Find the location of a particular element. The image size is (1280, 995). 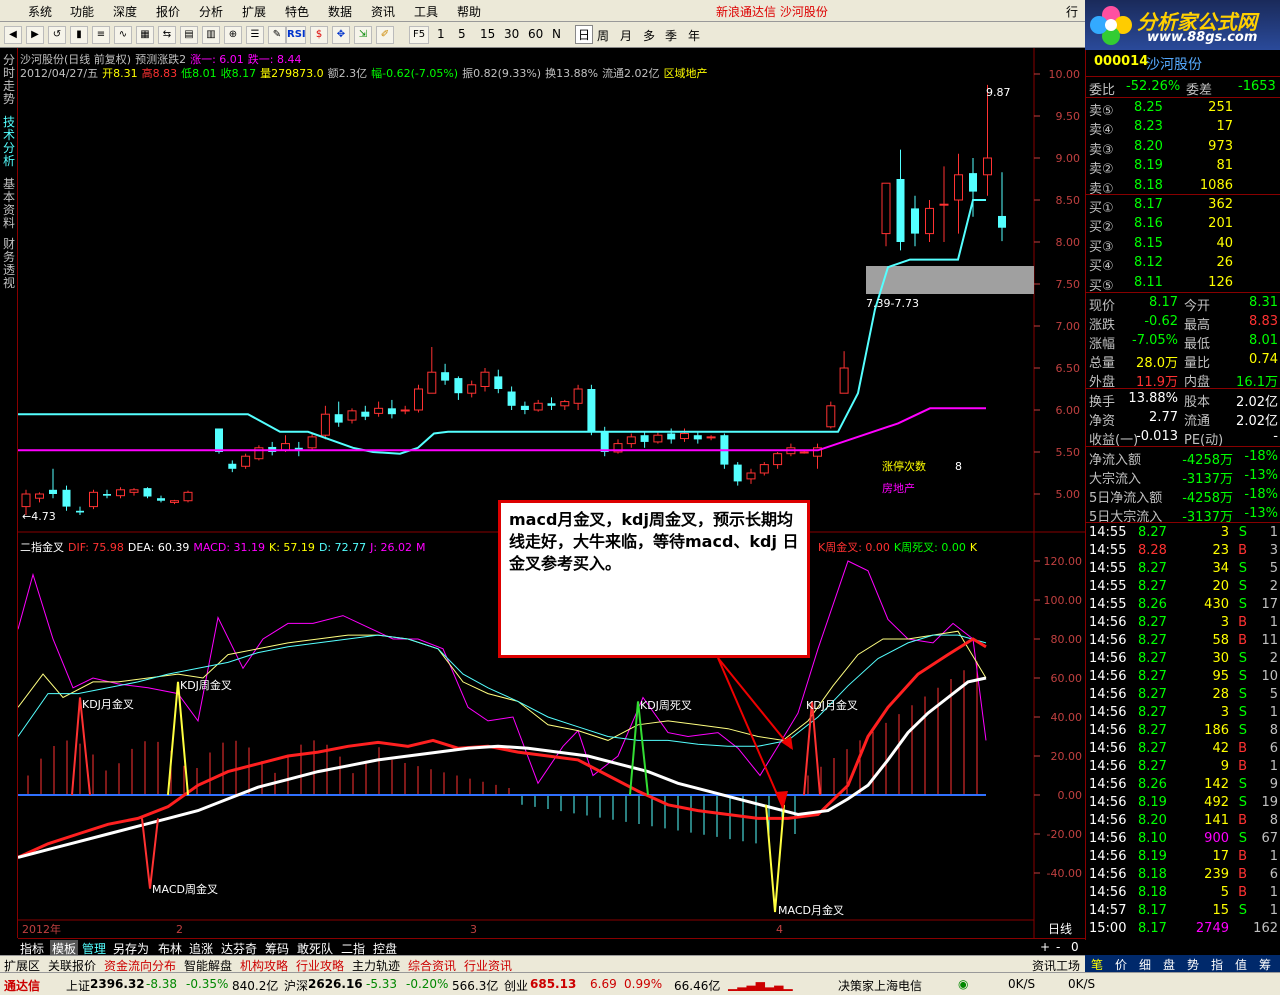

menu-function: 功能 is located at coordinates (82, 11).